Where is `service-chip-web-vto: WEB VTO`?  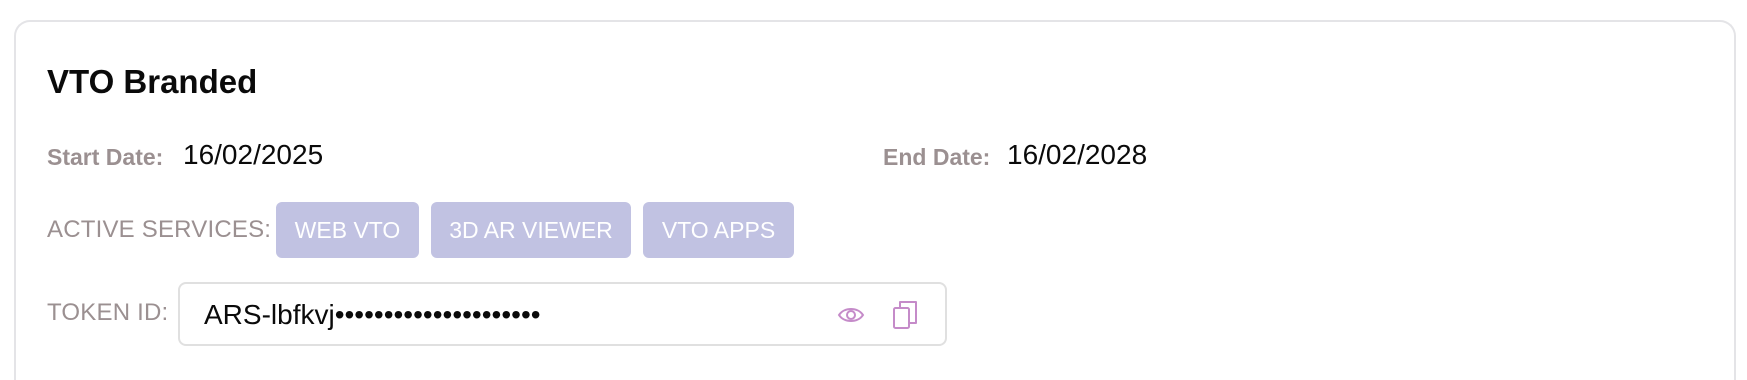 service-chip-web-vto: WEB VTO is located at coordinates (347, 230).